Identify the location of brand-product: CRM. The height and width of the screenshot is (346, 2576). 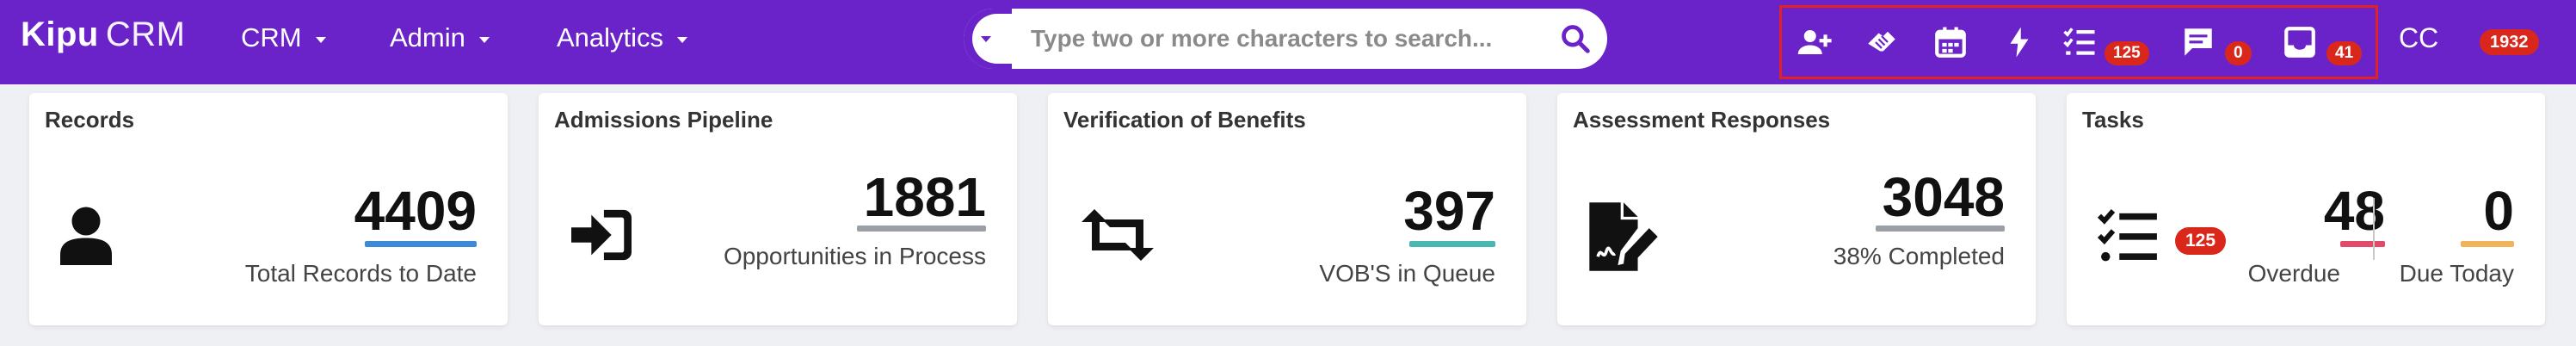
(145, 34).